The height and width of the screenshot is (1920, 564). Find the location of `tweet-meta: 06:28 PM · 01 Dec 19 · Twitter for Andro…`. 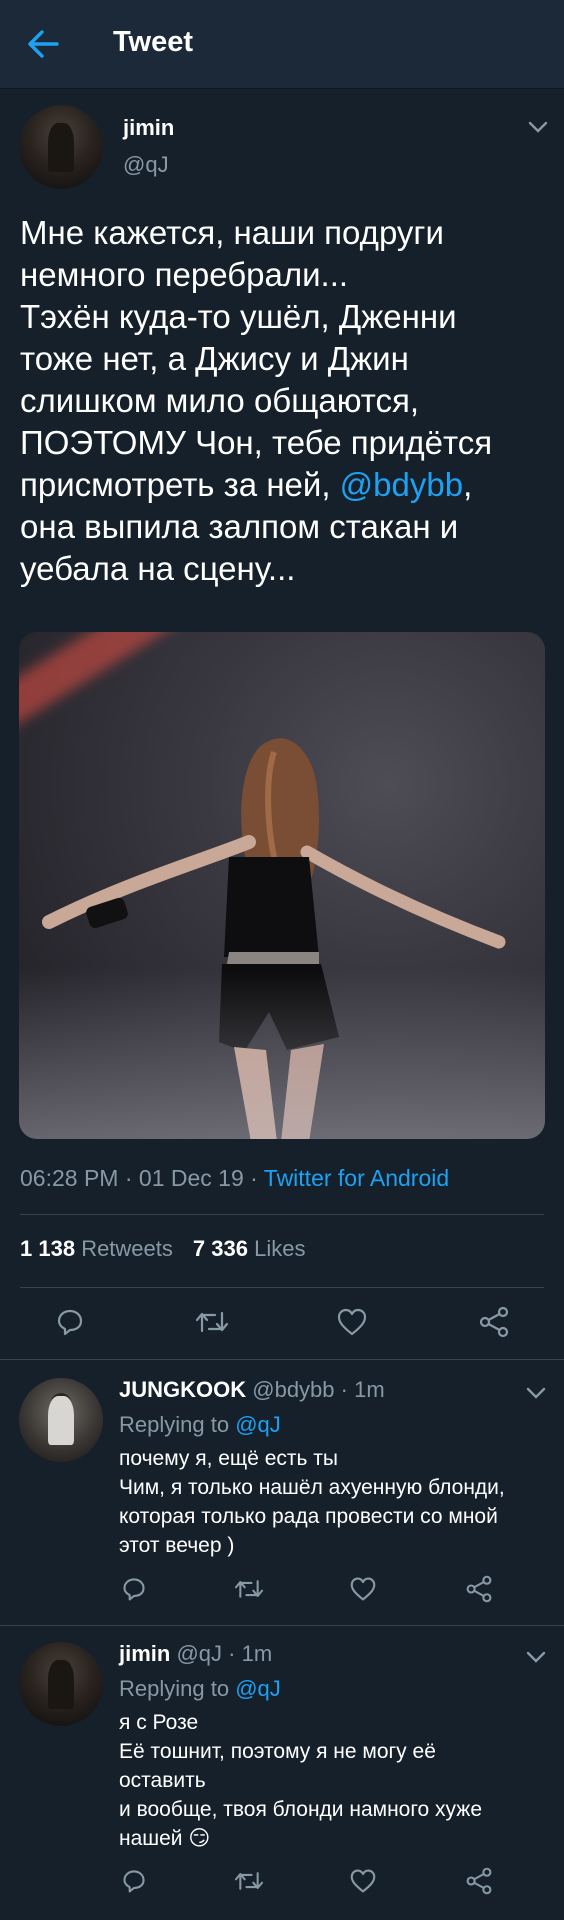

tweet-meta: 06:28 PM · 01 Dec 19 · Twitter for Andro… is located at coordinates (235, 1178).